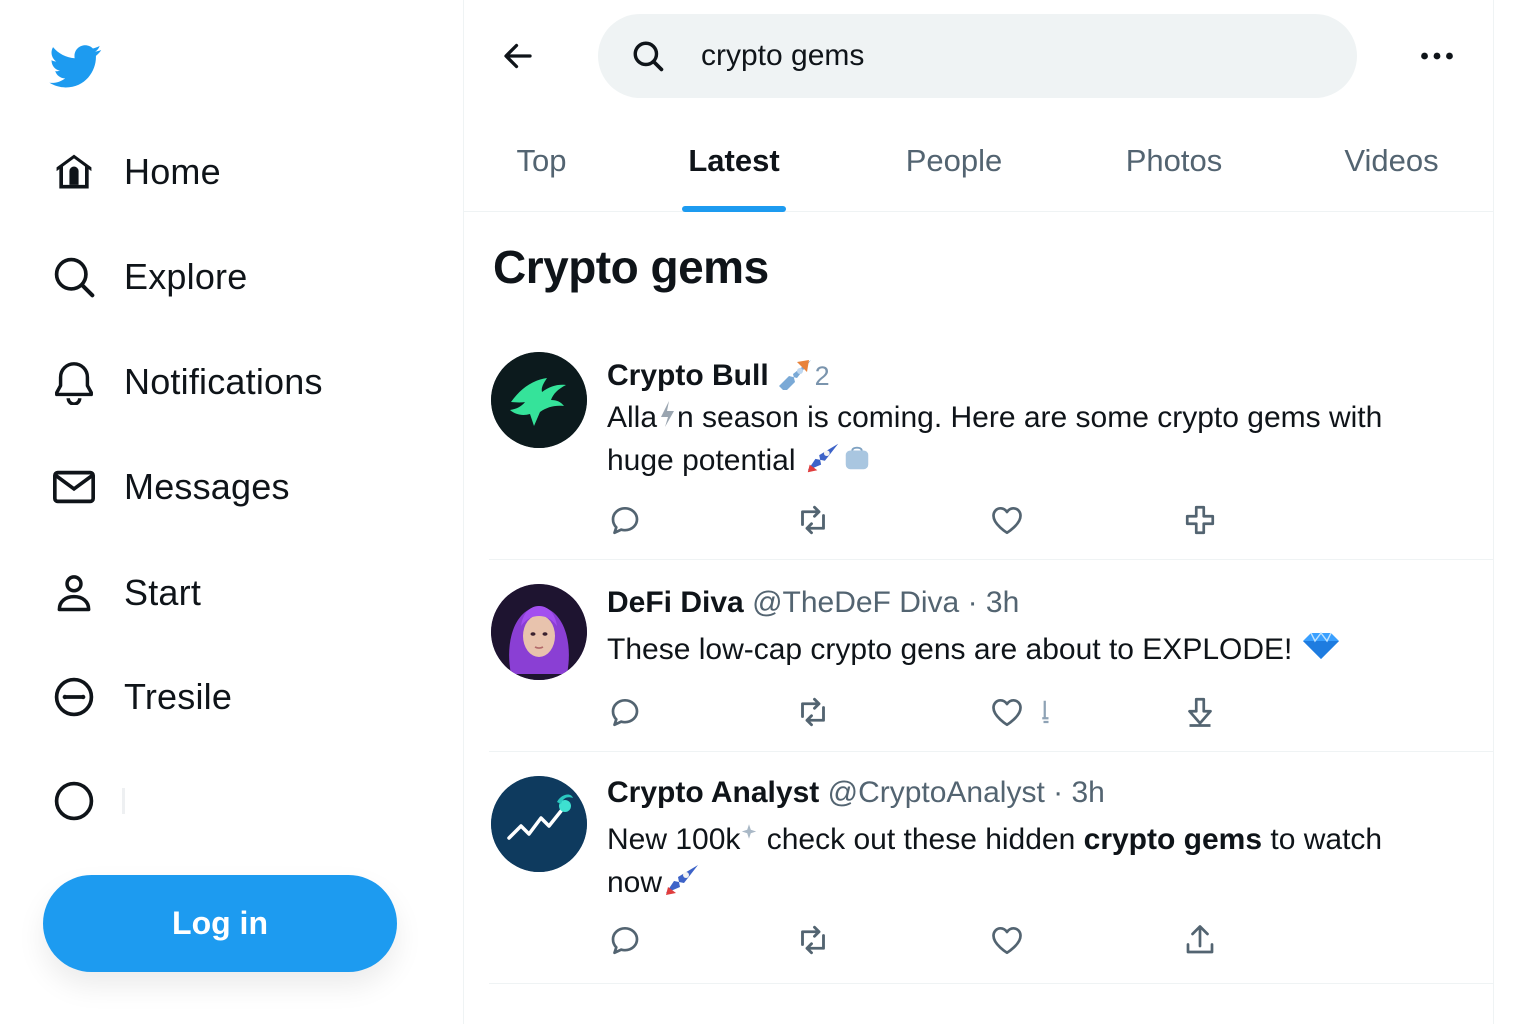 Image resolution: width=1536 pixels, height=1024 pixels. Describe the element at coordinates (74, 172) in the screenshot. I see `home-icon` at that location.